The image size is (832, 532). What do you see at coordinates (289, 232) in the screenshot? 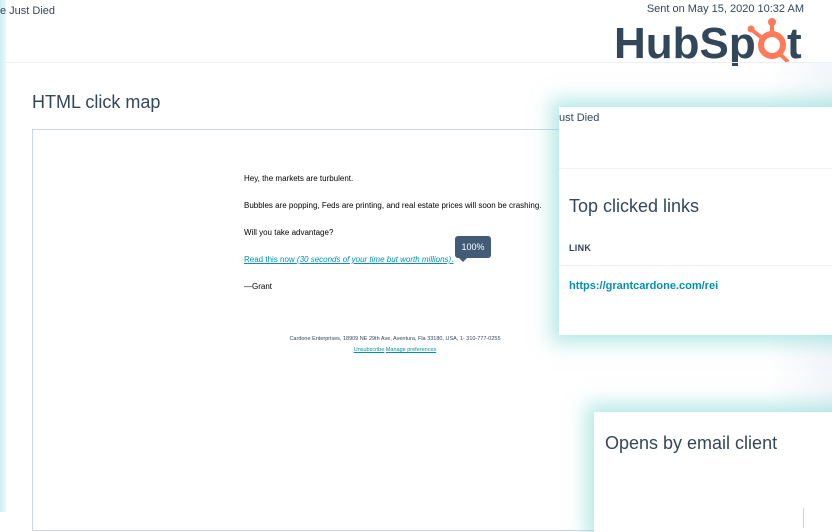
I see `email-line-question: Will you take advantage?` at bounding box center [289, 232].